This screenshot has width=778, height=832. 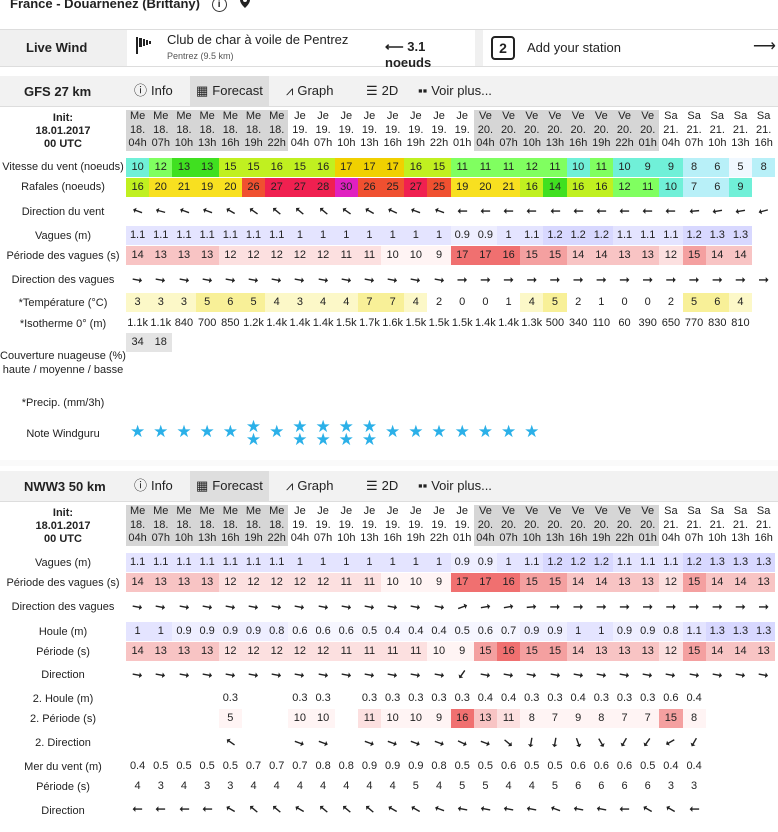 What do you see at coordinates (764, 46) in the screenshot?
I see `arrow-right-icon: ⟶` at bounding box center [764, 46].